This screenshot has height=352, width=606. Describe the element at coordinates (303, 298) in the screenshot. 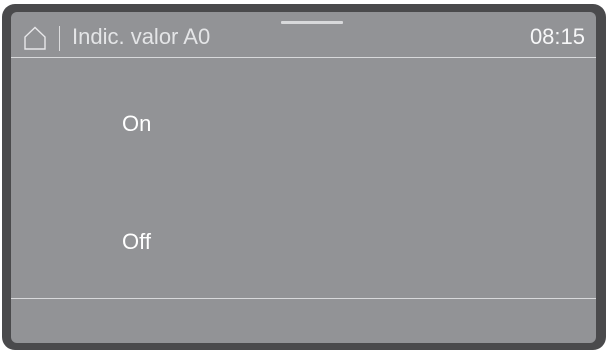

I see `footer-separator-line` at that location.